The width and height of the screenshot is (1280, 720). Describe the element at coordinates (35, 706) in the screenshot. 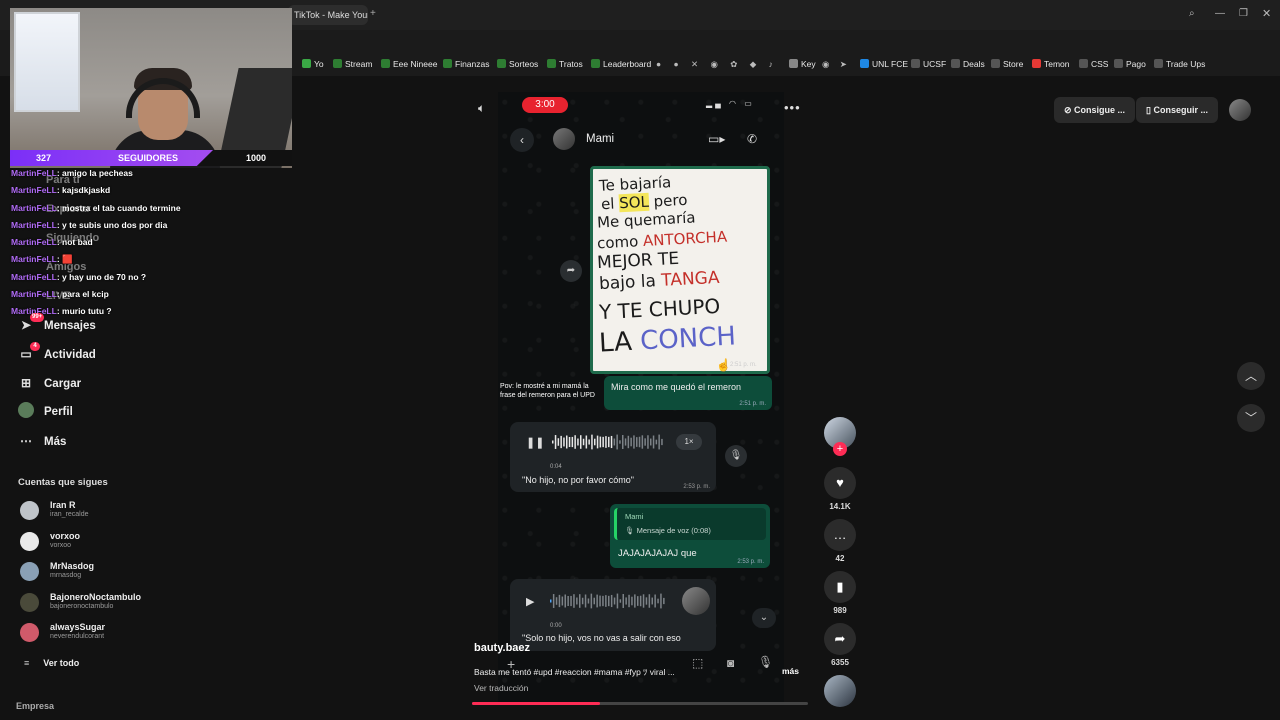

I see `footer-company-link: Empresa` at that location.